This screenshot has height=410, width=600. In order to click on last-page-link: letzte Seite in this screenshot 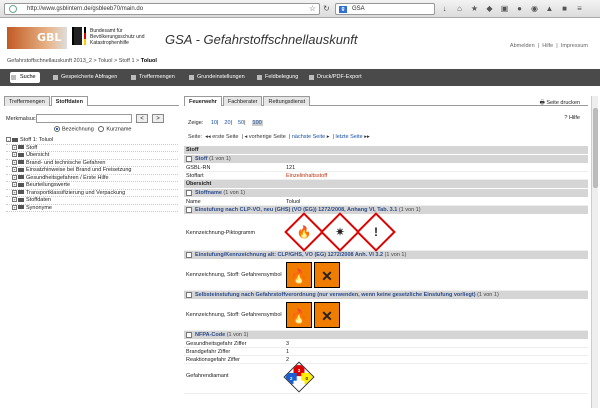, I will do `click(348, 137)`.